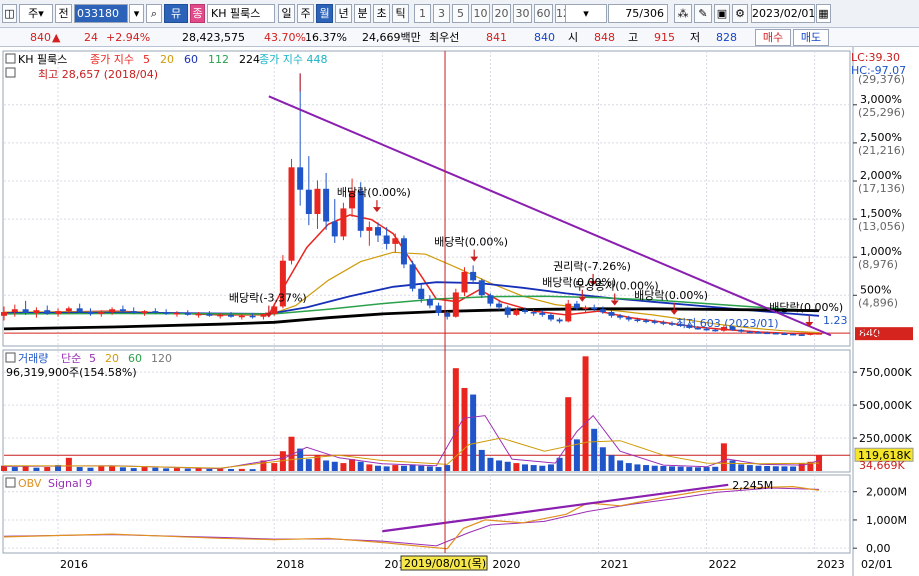  What do you see at coordinates (592, 266) in the screenshot?
I see `event-label-3: 권리락(-7.26%)` at bounding box center [592, 266].